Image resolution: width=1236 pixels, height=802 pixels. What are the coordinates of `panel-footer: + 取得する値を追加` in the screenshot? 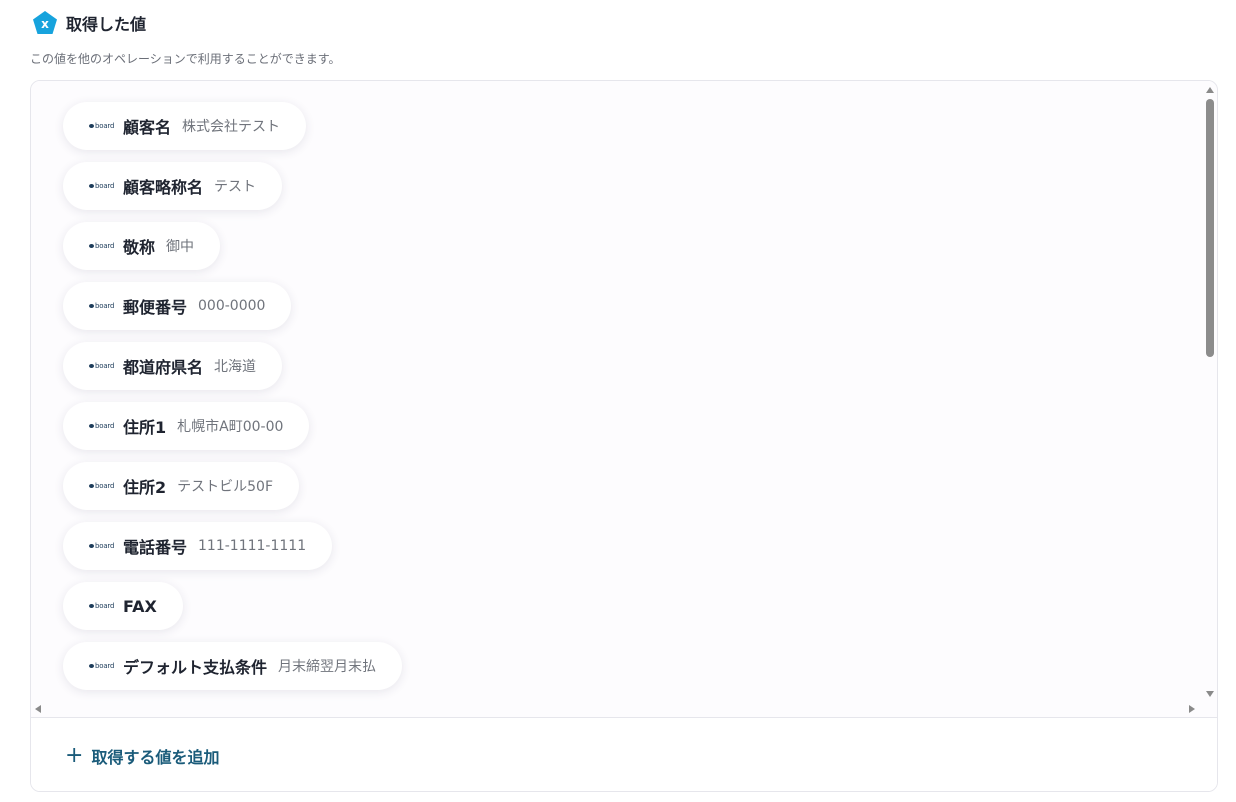 It's located at (624, 754).